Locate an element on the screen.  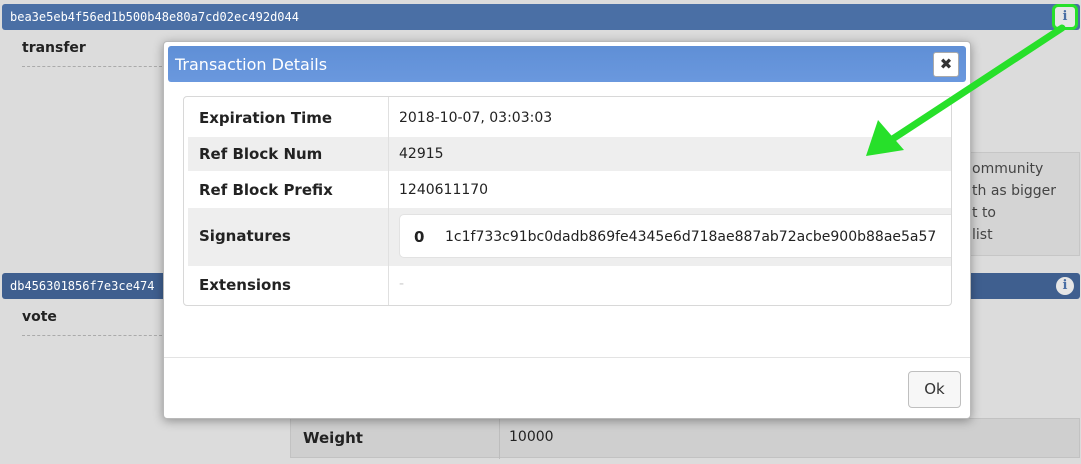
annotation-arrow-icon is located at coordinates (966, 90).